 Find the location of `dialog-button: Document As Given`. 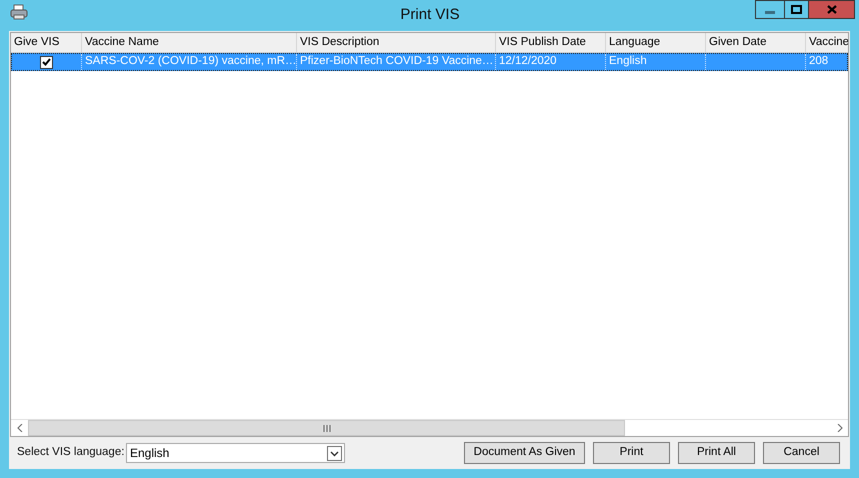

dialog-button: Document As Given is located at coordinates (524, 453).